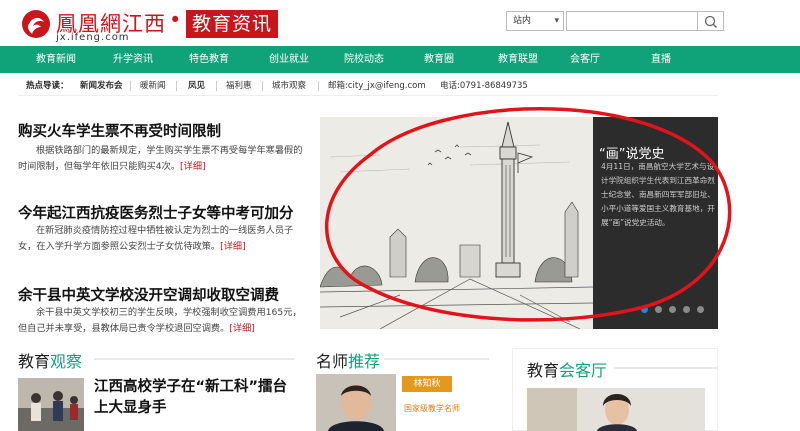  I want to click on ifeng-logo-icon, so click(36, 24).